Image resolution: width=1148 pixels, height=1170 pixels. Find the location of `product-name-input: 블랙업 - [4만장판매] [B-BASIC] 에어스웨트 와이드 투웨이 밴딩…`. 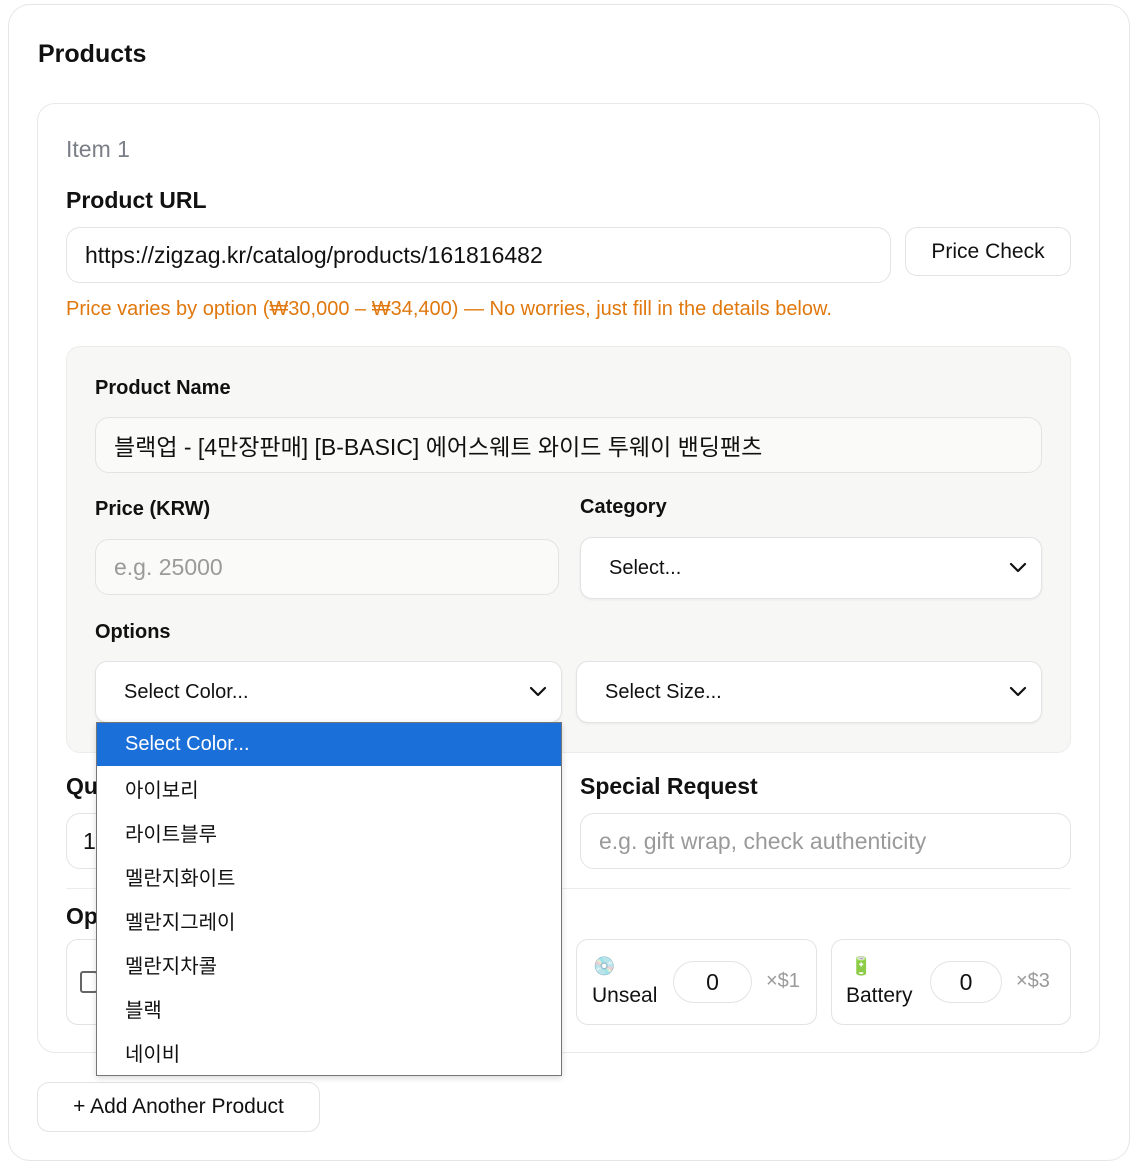

product-name-input: 블랙업 - [4만장판매] [B-BASIC] 에어스웨트 와이드 투웨이 밴딩… is located at coordinates (568, 445).